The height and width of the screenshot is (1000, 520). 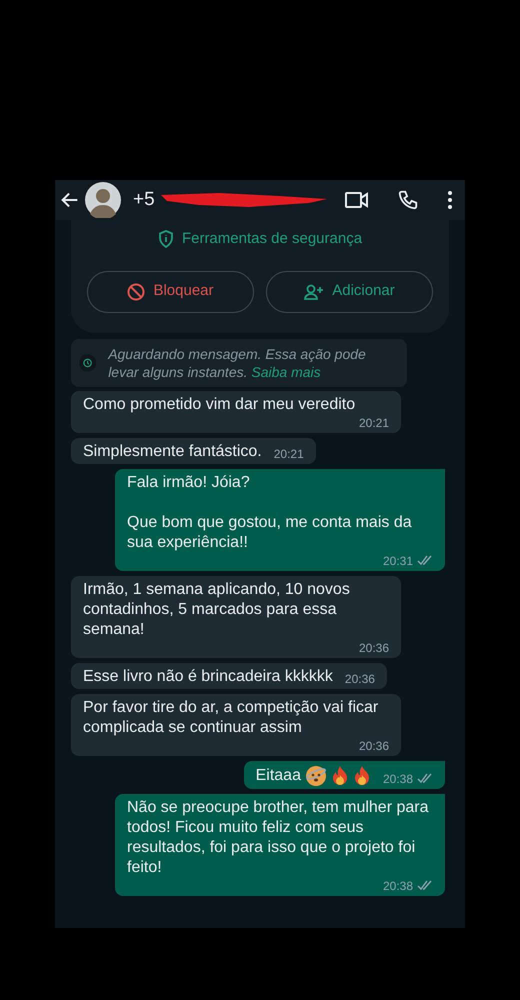 I want to click on security-tools-link: Ferramentas de segurança, so click(x=272, y=239).